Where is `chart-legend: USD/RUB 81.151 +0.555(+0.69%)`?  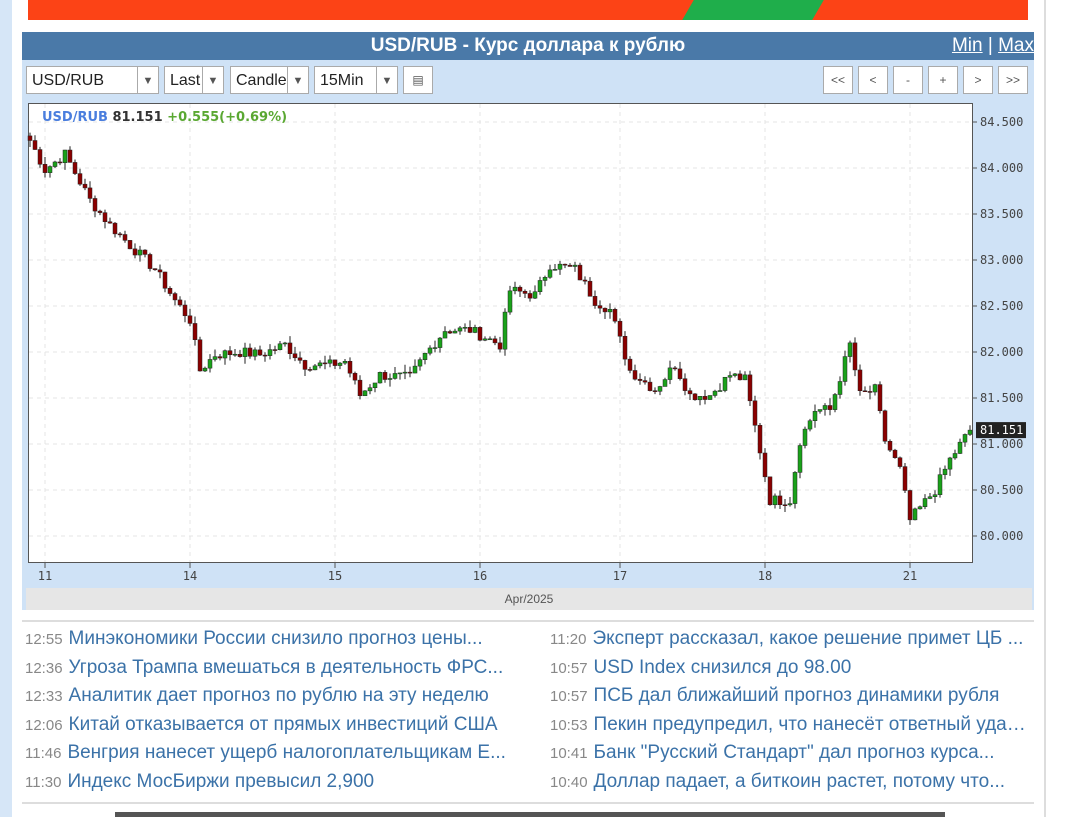 chart-legend: USD/RUB 81.151 +0.555(+0.69%) is located at coordinates (164, 117).